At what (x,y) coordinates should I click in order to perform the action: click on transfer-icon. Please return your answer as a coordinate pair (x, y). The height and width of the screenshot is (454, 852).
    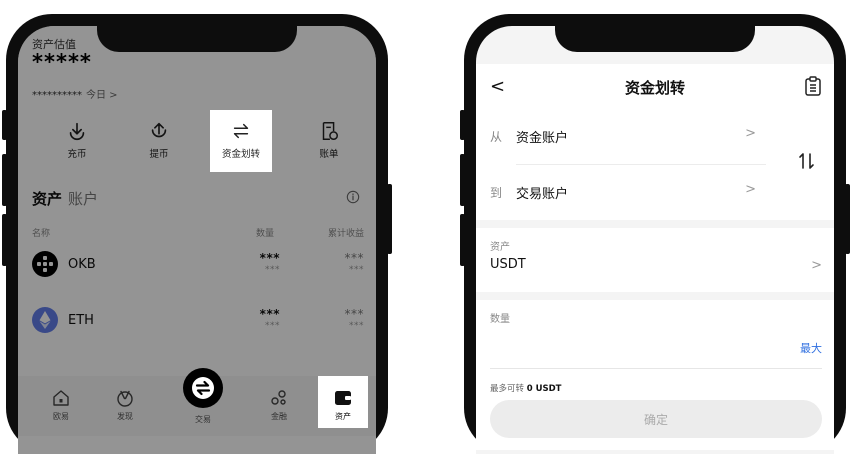
    Looking at the image, I should click on (241, 131).